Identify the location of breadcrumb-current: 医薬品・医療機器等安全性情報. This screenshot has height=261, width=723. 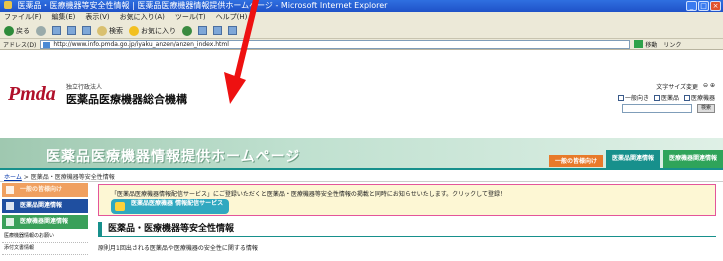
(72, 177).